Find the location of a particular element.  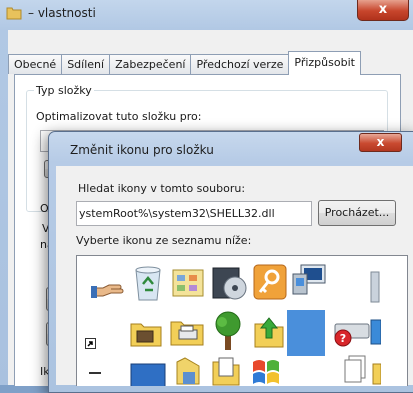

sharing-hand-icon is located at coordinates (108, 290).